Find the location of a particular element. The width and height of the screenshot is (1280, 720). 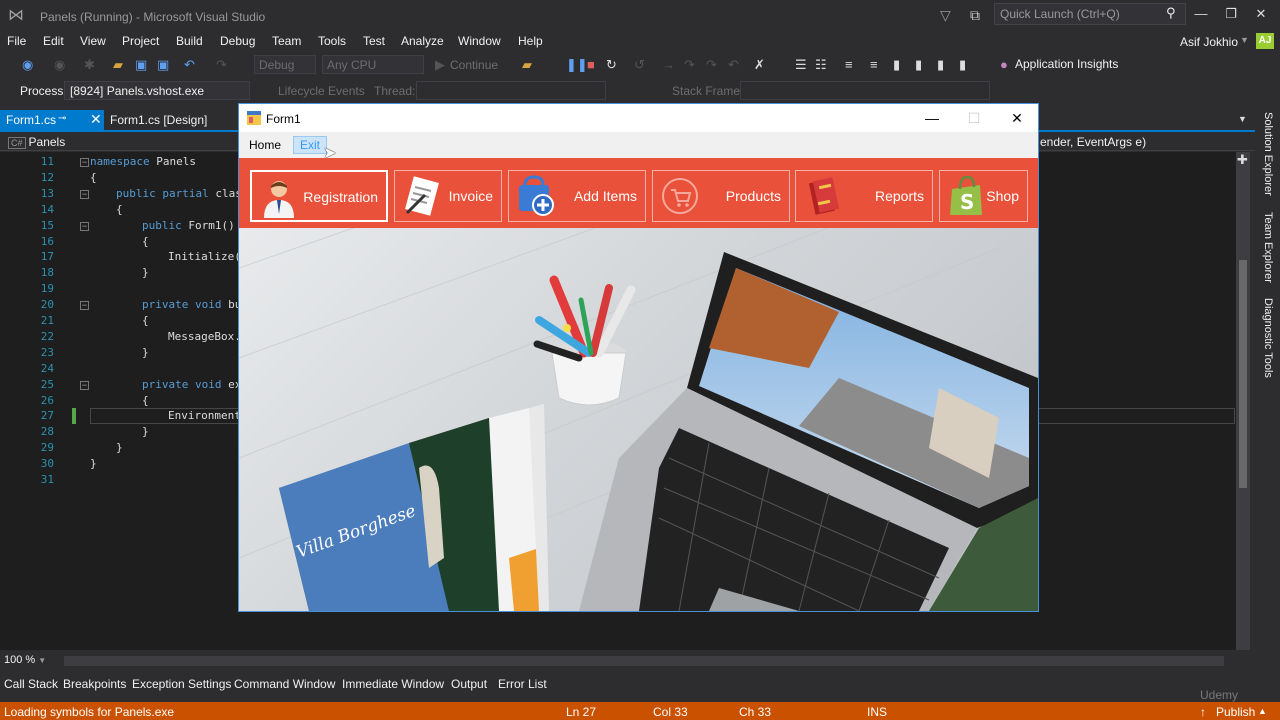

stack-frame-combo is located at coordinates (865, 90).